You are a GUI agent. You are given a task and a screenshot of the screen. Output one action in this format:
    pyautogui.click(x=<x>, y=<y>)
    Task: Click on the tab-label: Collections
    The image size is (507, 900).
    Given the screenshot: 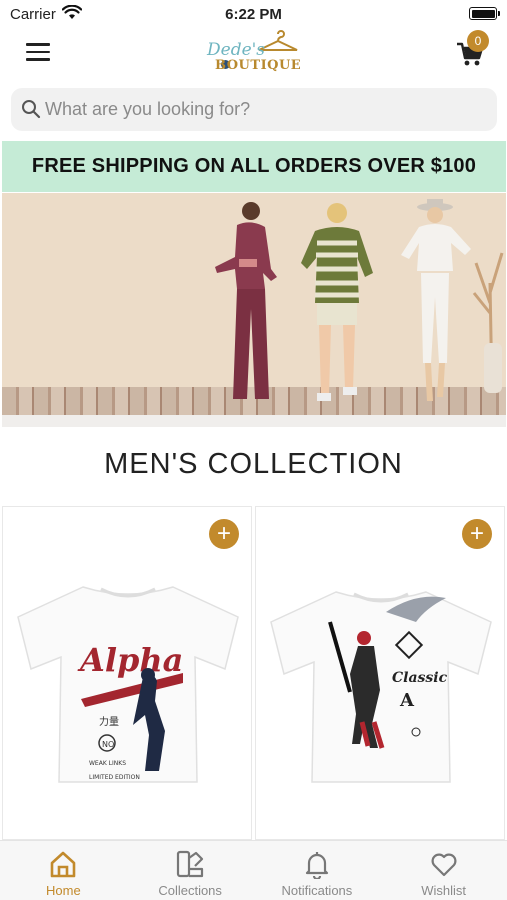 What is the action you would take?
    pyautogui.click(x=190, y=890)
    